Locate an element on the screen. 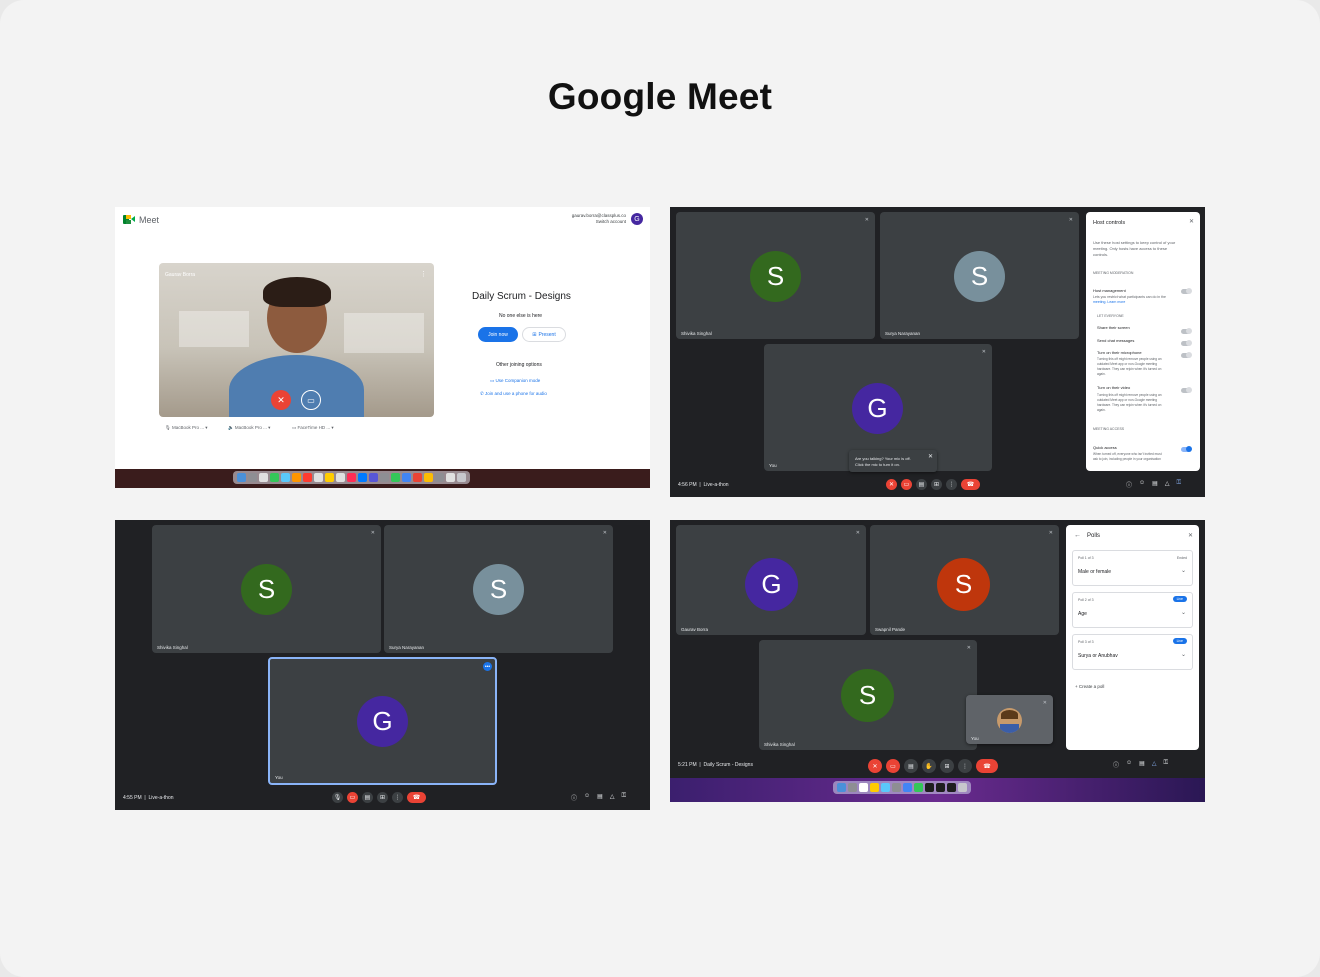 This screenshot has width=1320, height=977. switch-account-link: Switch account is located at coordinates (611, 221).